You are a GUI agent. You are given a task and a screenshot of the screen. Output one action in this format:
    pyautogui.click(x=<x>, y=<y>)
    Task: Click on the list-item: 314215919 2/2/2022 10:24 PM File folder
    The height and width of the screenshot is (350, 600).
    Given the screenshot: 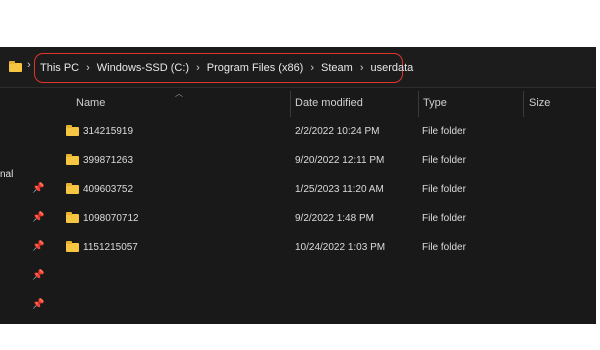 What is the action you would take?
    pyautogui.click(x=322, y=132)
    